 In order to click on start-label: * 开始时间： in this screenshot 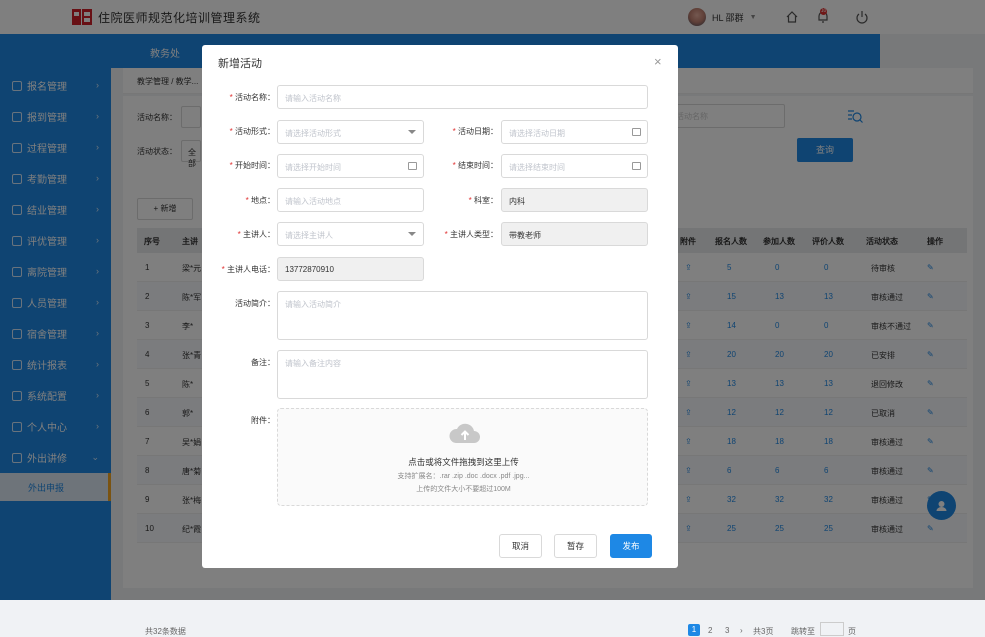, I will do `click(252, 165)`.